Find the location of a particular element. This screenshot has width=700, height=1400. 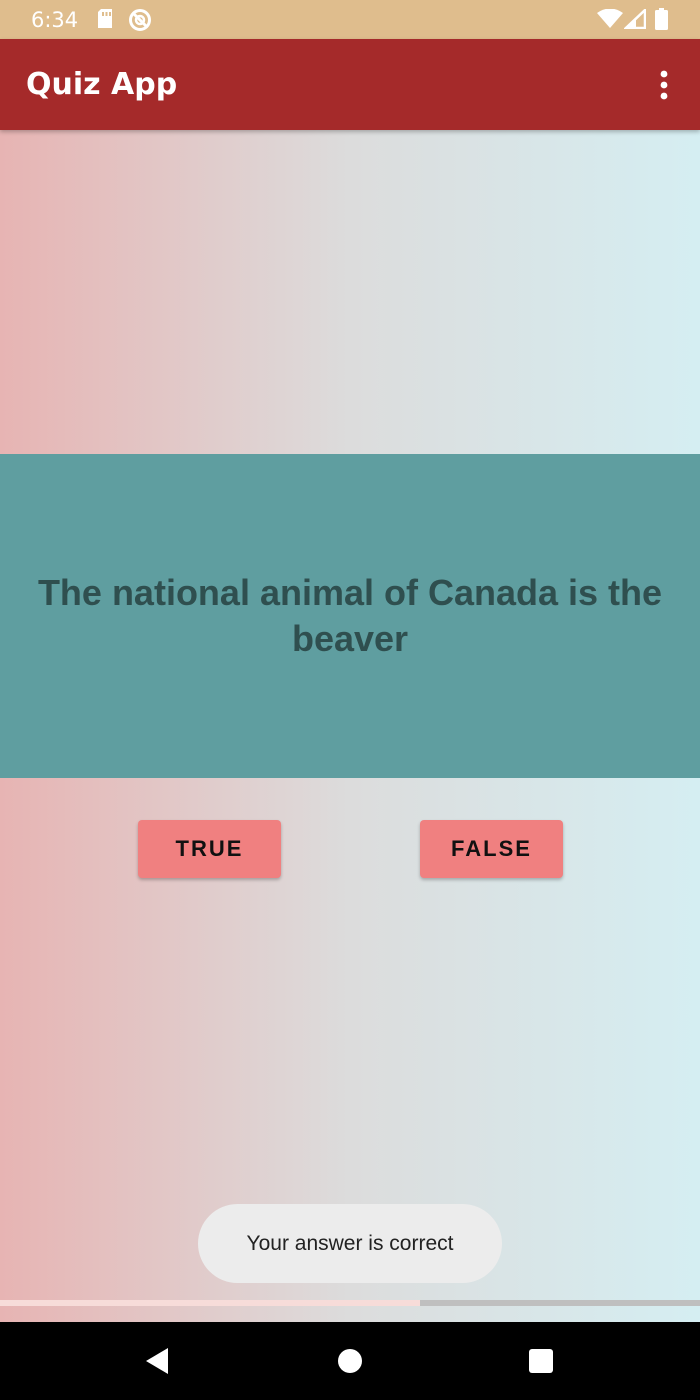

toast-message: Your answer is correct is located at coordinates (350, 1243).